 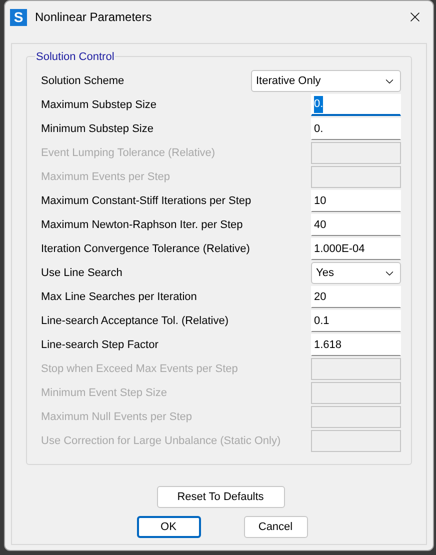 I want to click on window-title: Nonlinear Parameters, so click(x=93, y=17).